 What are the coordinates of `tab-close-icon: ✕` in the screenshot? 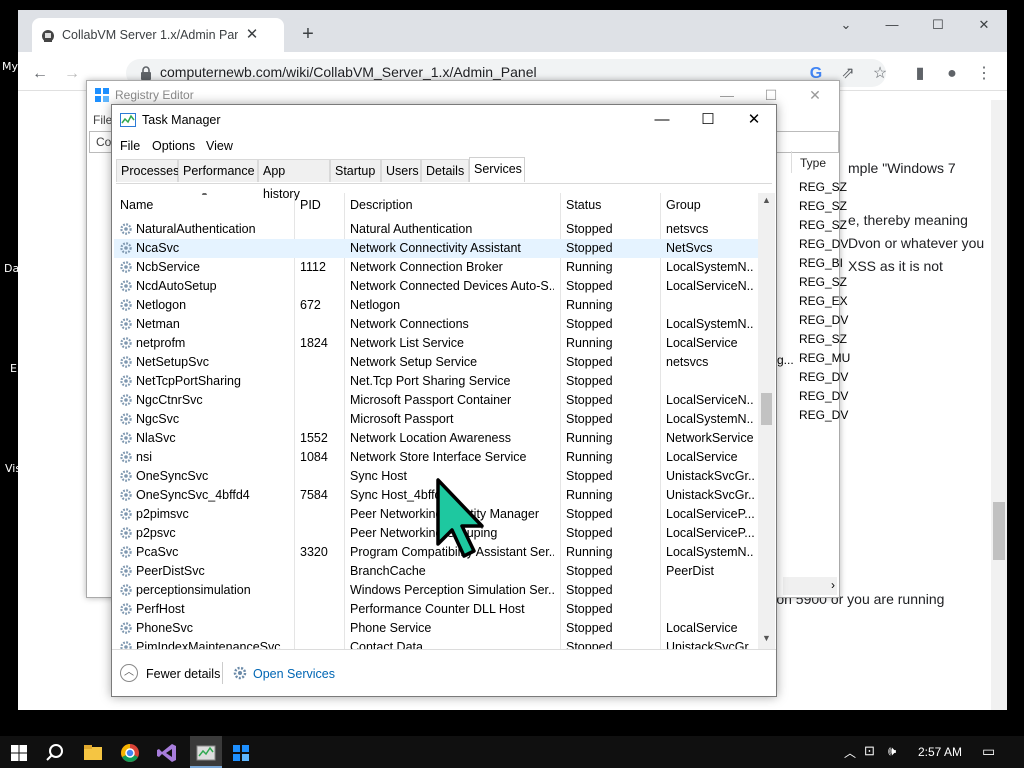 It's located at (252, 35).